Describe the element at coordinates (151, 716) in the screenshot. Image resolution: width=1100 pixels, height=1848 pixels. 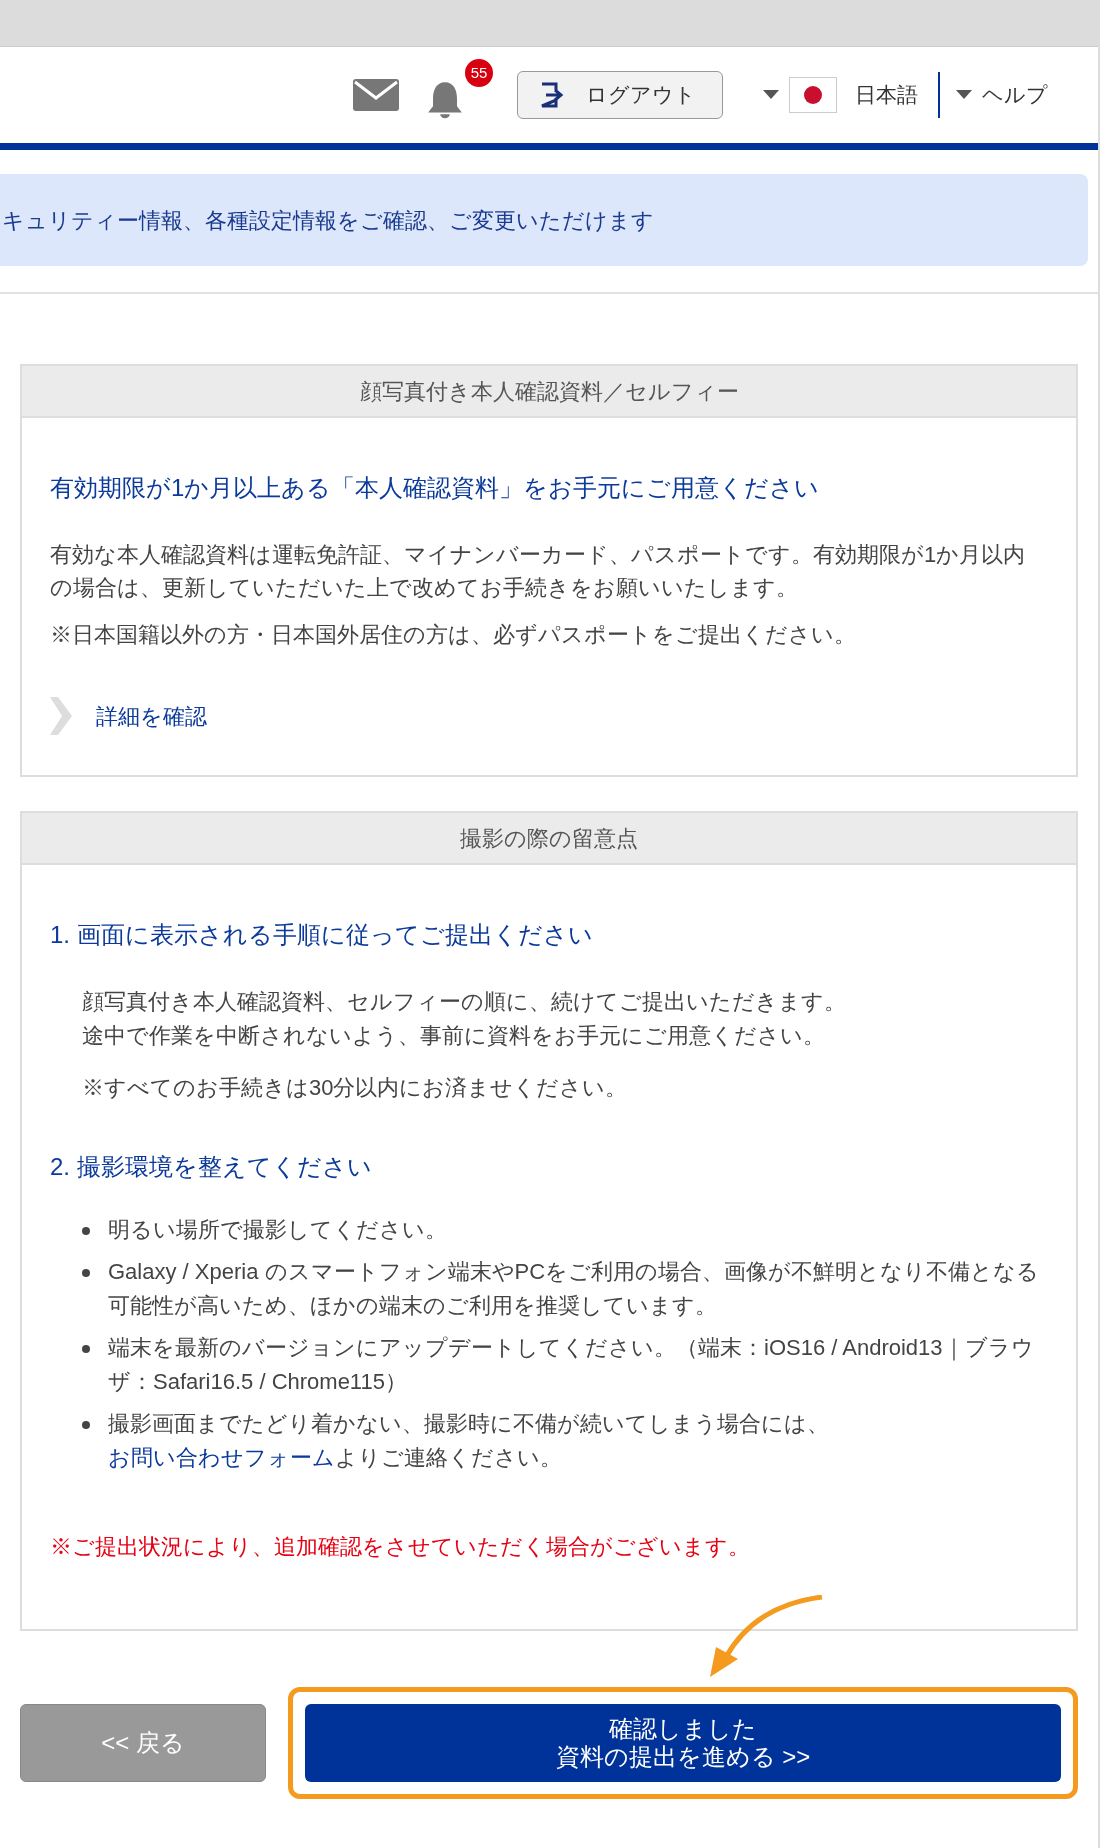
I see `details-link: 詳細を確認` at that location.